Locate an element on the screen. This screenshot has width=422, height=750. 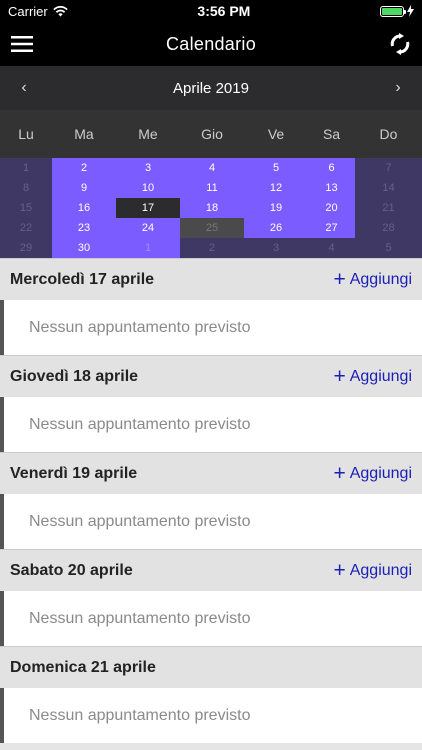
weekday-label: Gio is located at coordinates (212, 134).